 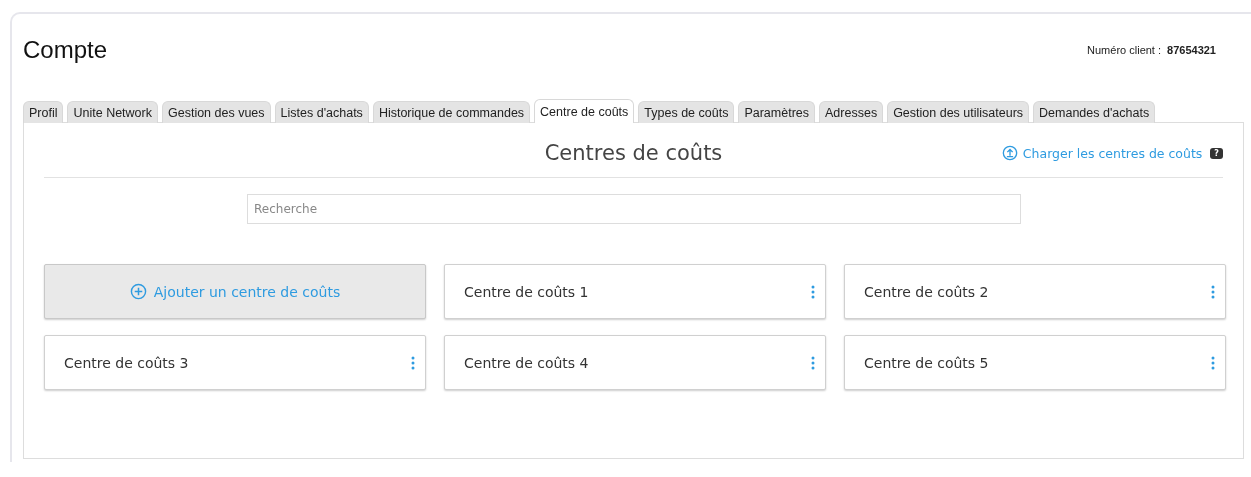 What do you see at coordinates (526, 362) in the screenshot?
I see `cost-center-name: Centre de coûts 4` at bounding box center [526, 362].